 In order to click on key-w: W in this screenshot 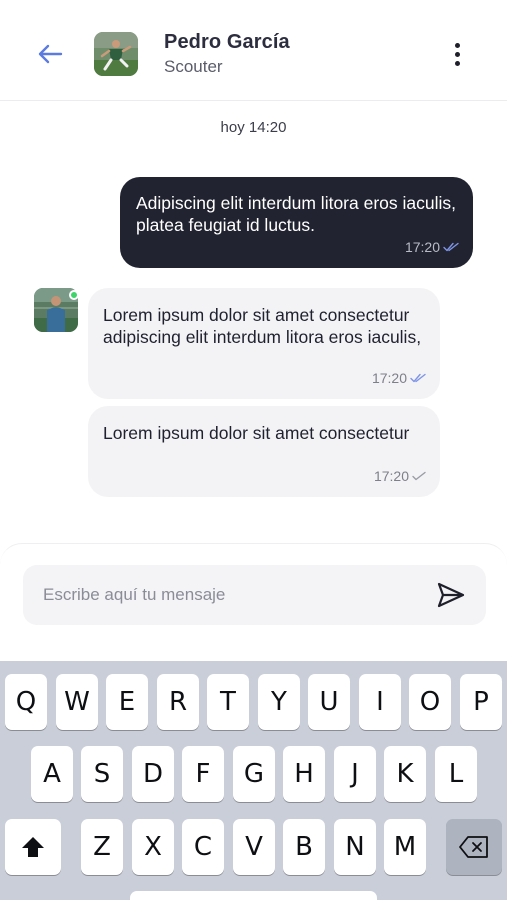, I will do `click(77, 702)`.